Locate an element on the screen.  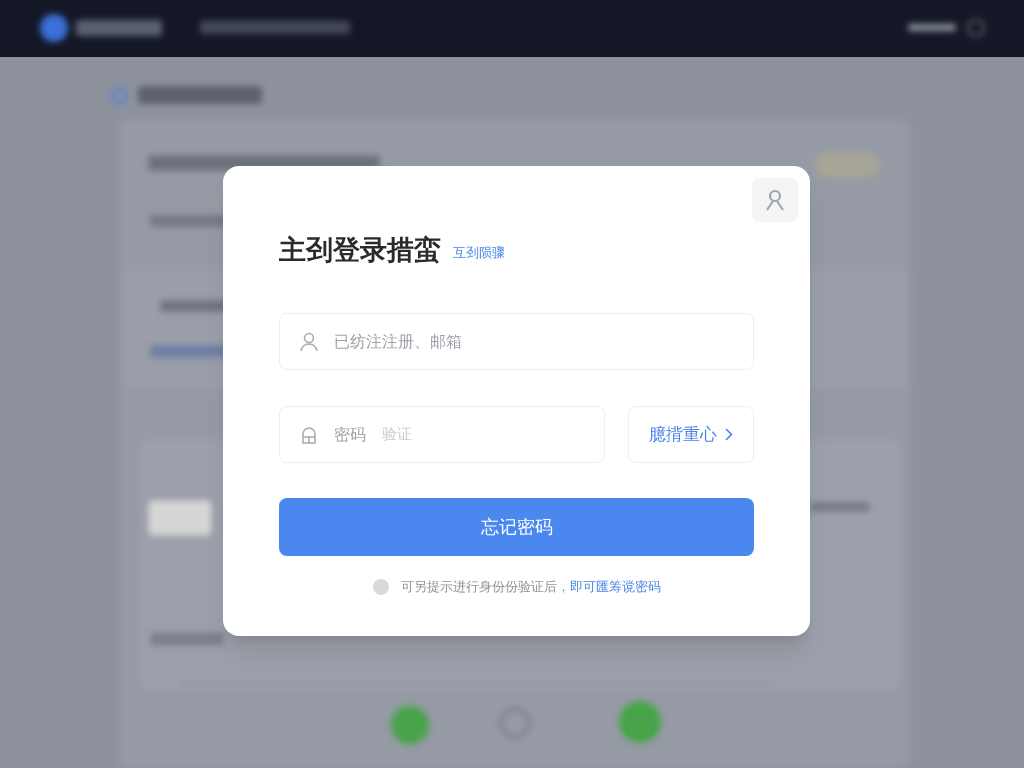
placeholder-text: 已纺注注册、邮箱 is located at coordinates (398, 341).